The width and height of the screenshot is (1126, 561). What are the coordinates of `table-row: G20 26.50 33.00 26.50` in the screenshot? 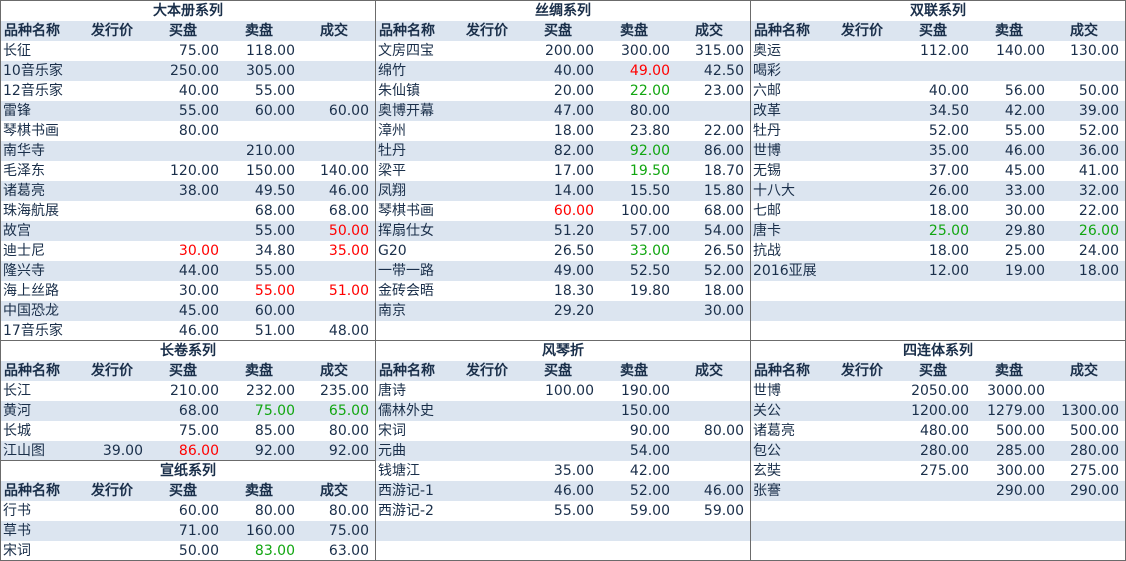 It's located at (563, 251).